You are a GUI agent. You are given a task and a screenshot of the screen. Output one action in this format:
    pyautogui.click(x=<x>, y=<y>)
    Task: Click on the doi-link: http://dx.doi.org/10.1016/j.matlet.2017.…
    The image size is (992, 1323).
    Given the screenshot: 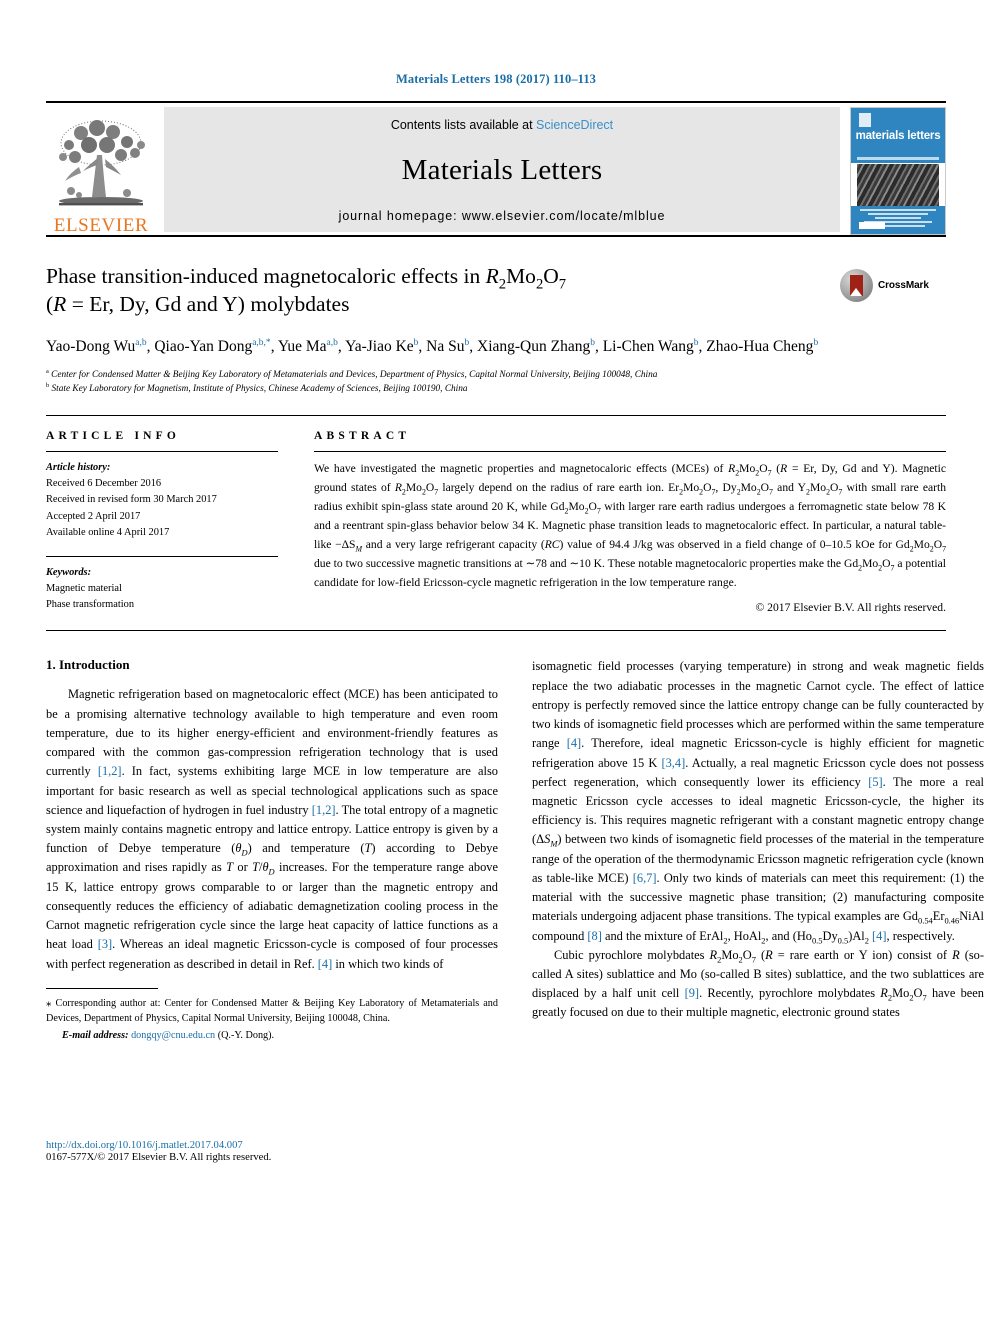 What is the action you would take?
    pyautogui.click(x=272, y=1145)
    